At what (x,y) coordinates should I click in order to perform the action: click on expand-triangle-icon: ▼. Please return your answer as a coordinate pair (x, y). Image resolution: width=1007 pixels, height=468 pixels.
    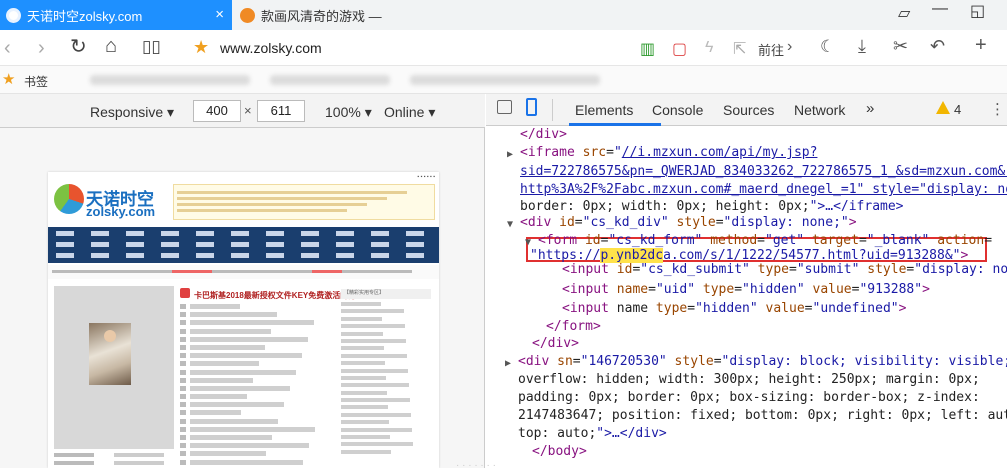
    Looking at the image, I should click on (513, 225).